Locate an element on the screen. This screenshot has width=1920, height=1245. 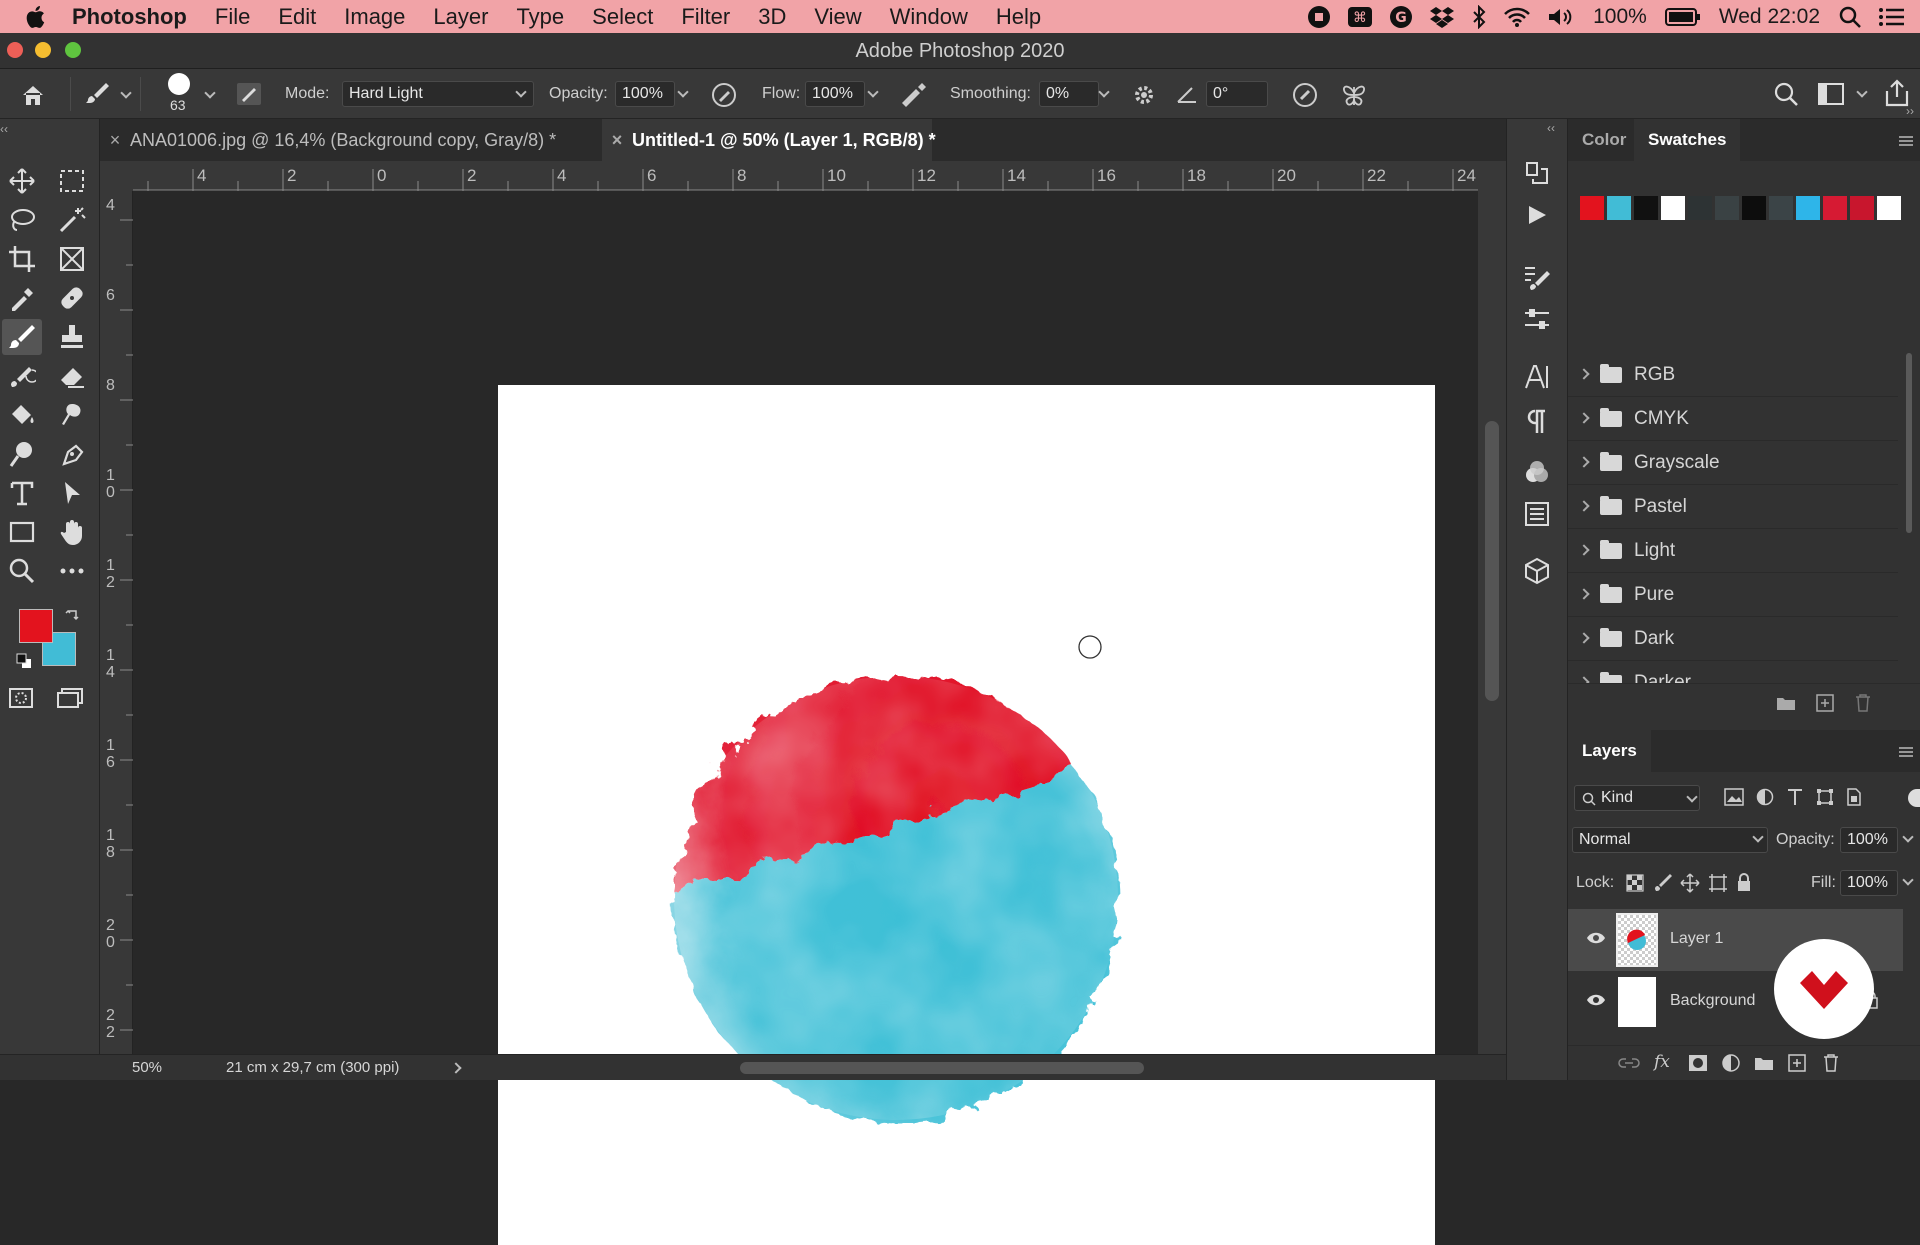
blend-mode-dropdown: Normal is located at coordinates (1670, 840).